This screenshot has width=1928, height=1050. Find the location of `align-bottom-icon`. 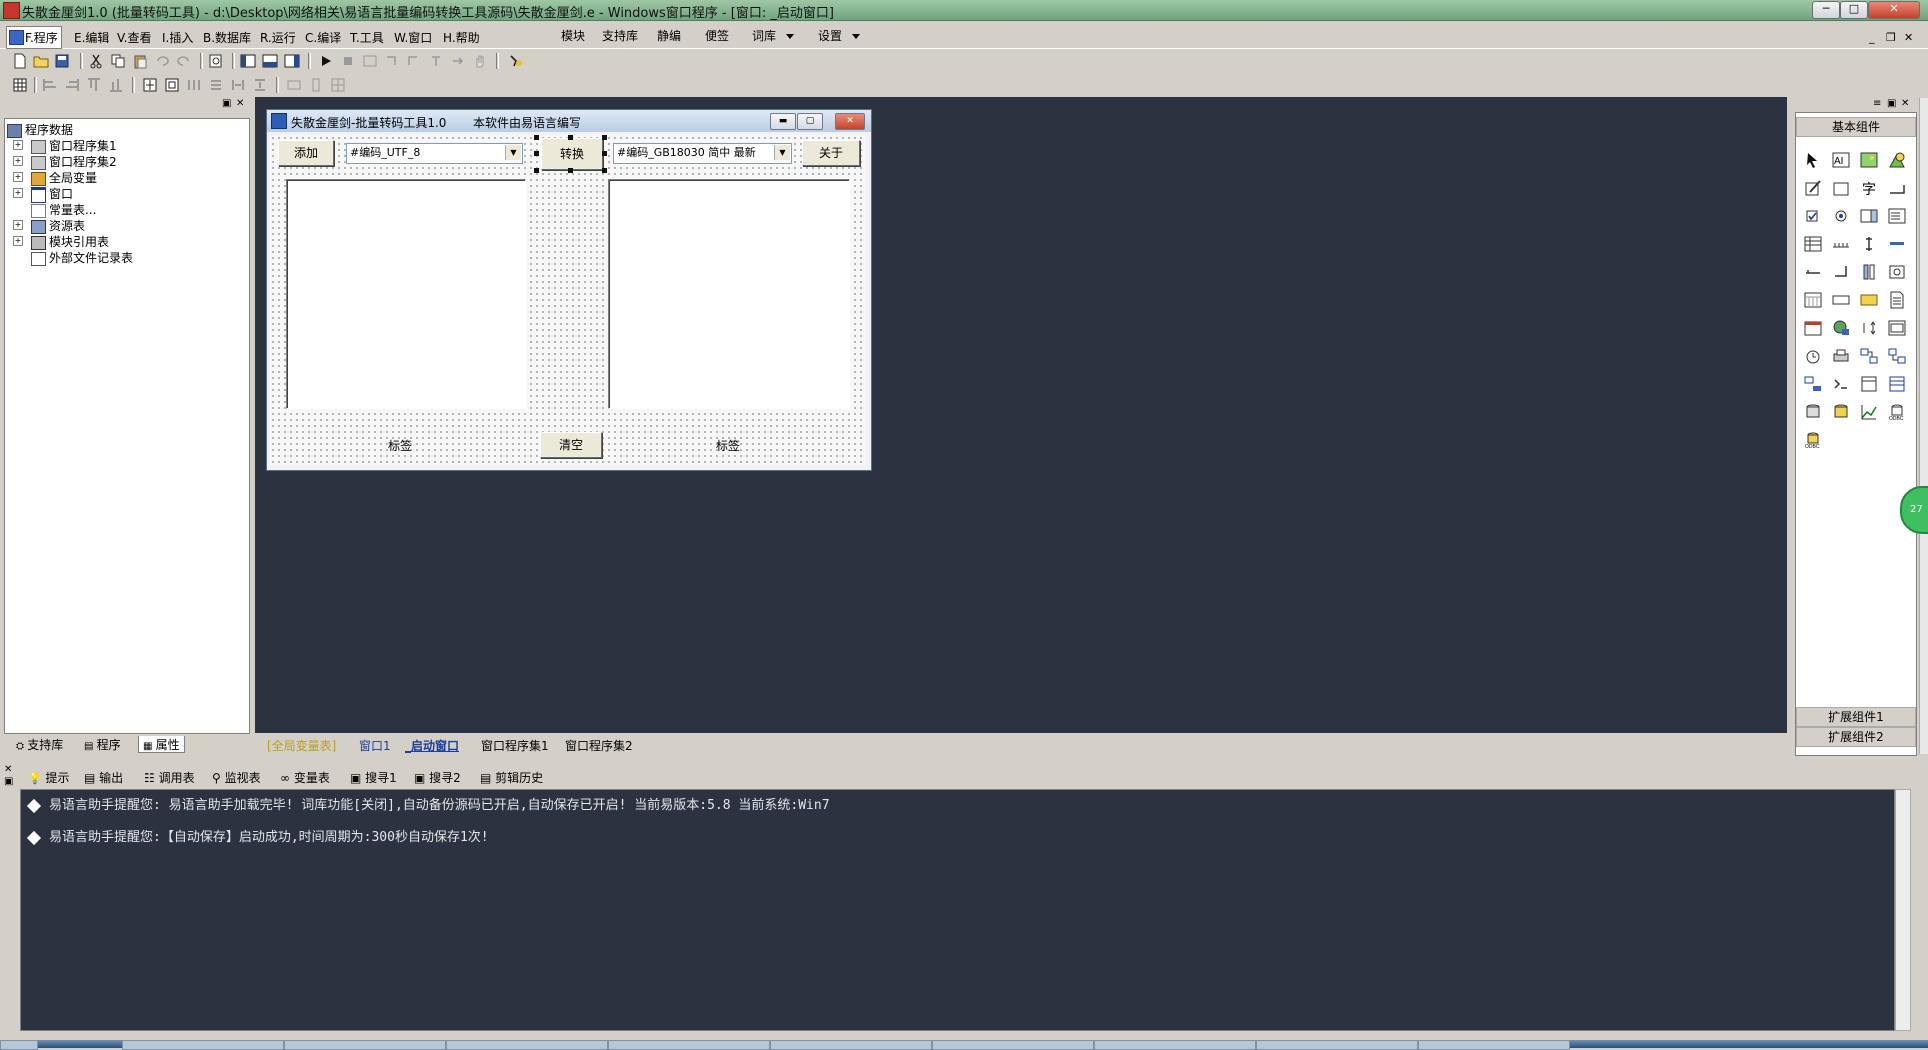

align-bottom-icon is located at coordinates (116, 85).